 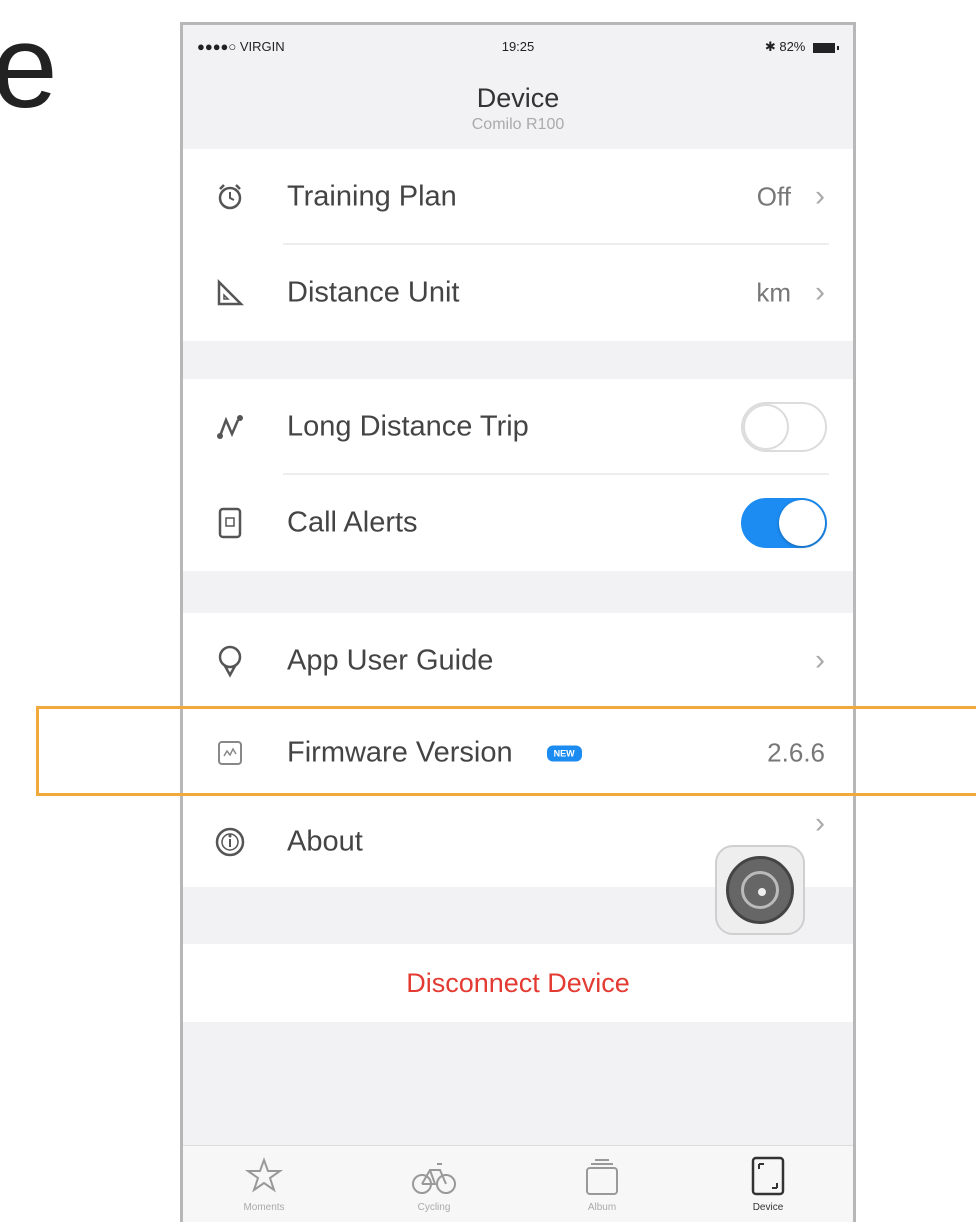 I want to click on tab-cycling: Cycling, so click(x=434, y=1183).